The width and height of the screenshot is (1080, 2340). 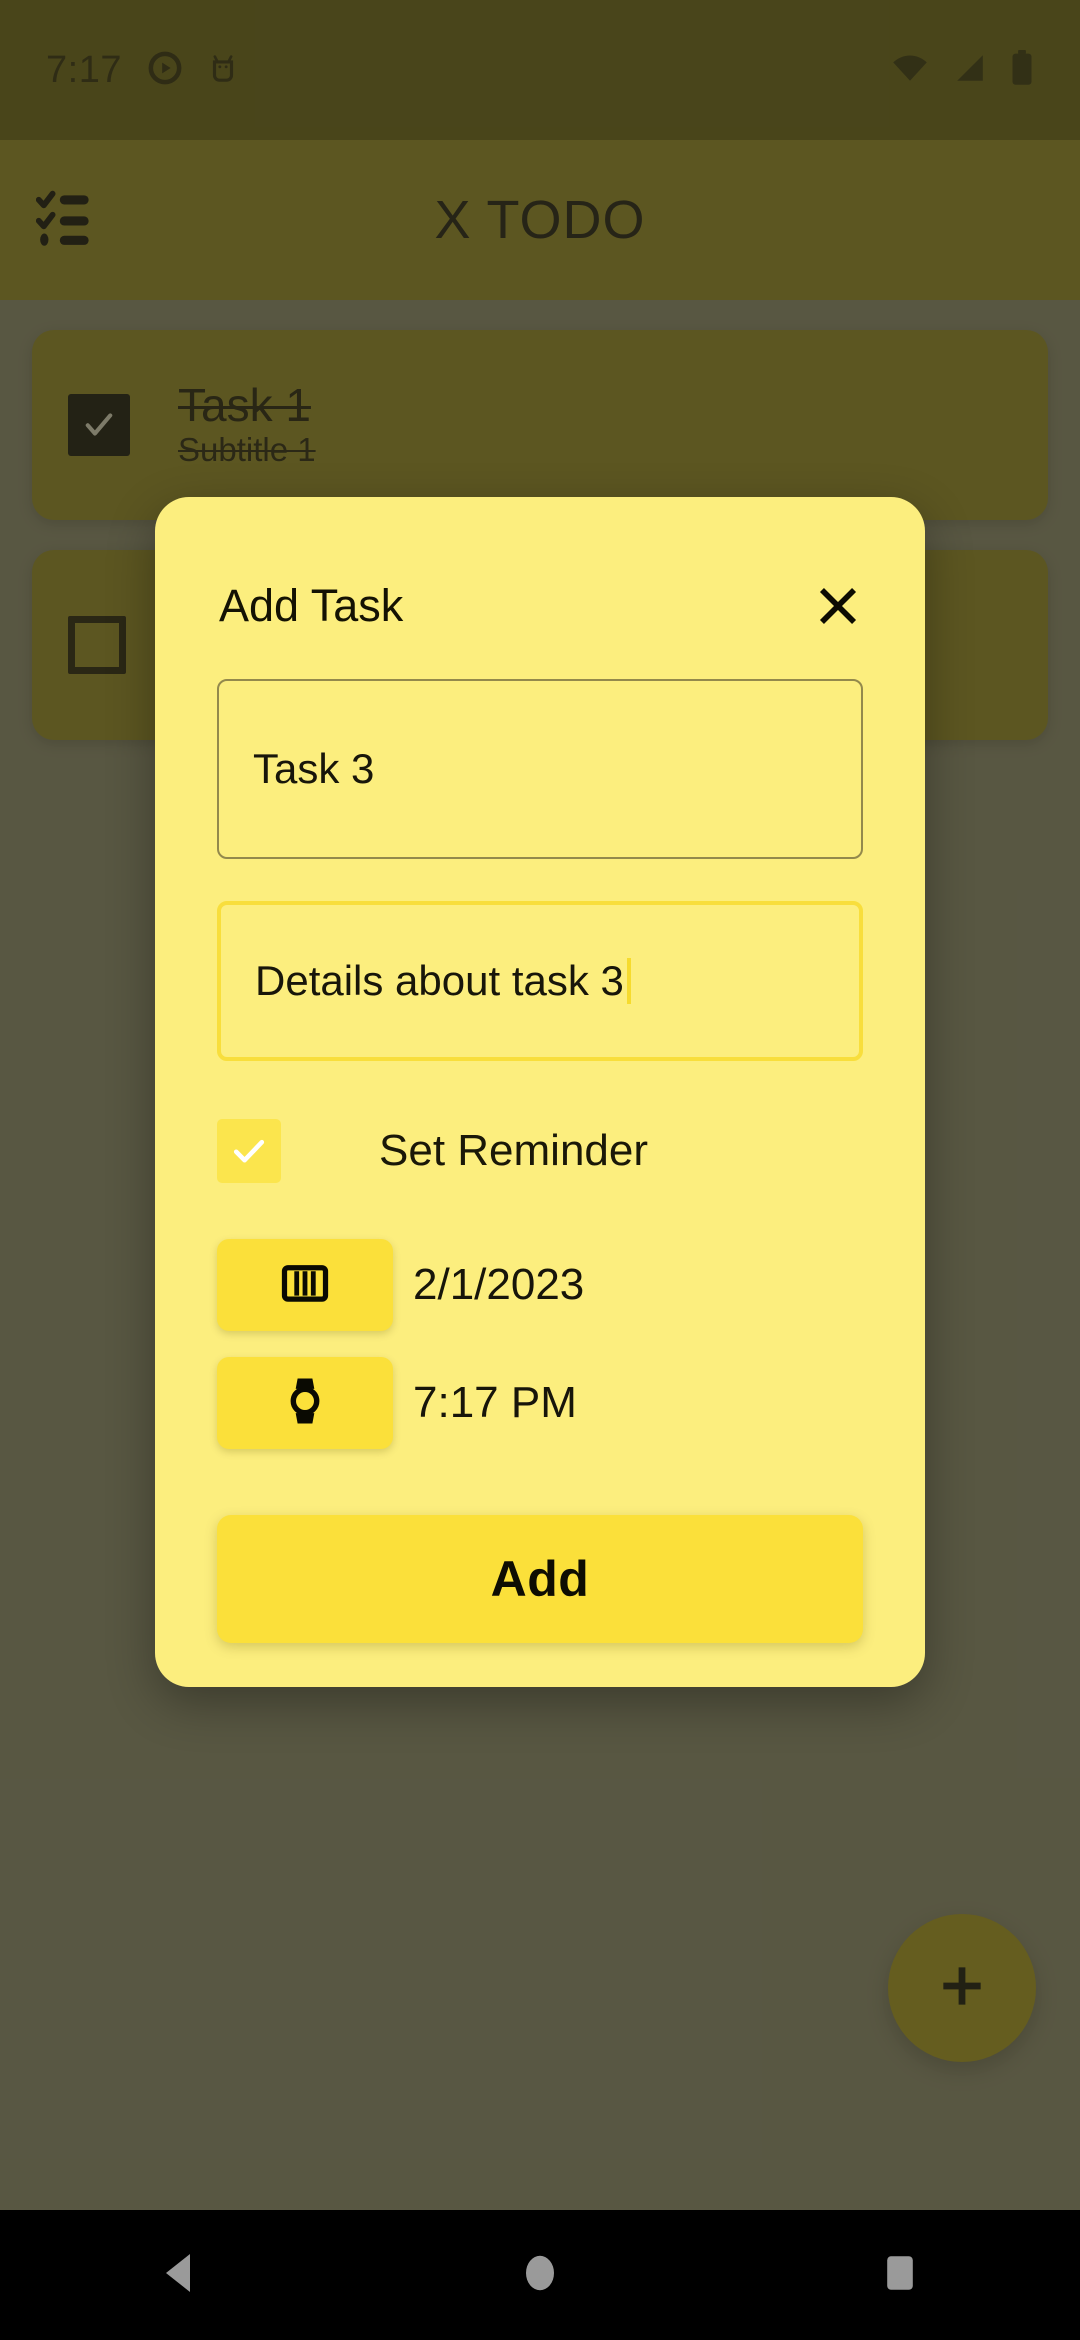 I want to click on date-picker-button, so click(x=305, y=1285).